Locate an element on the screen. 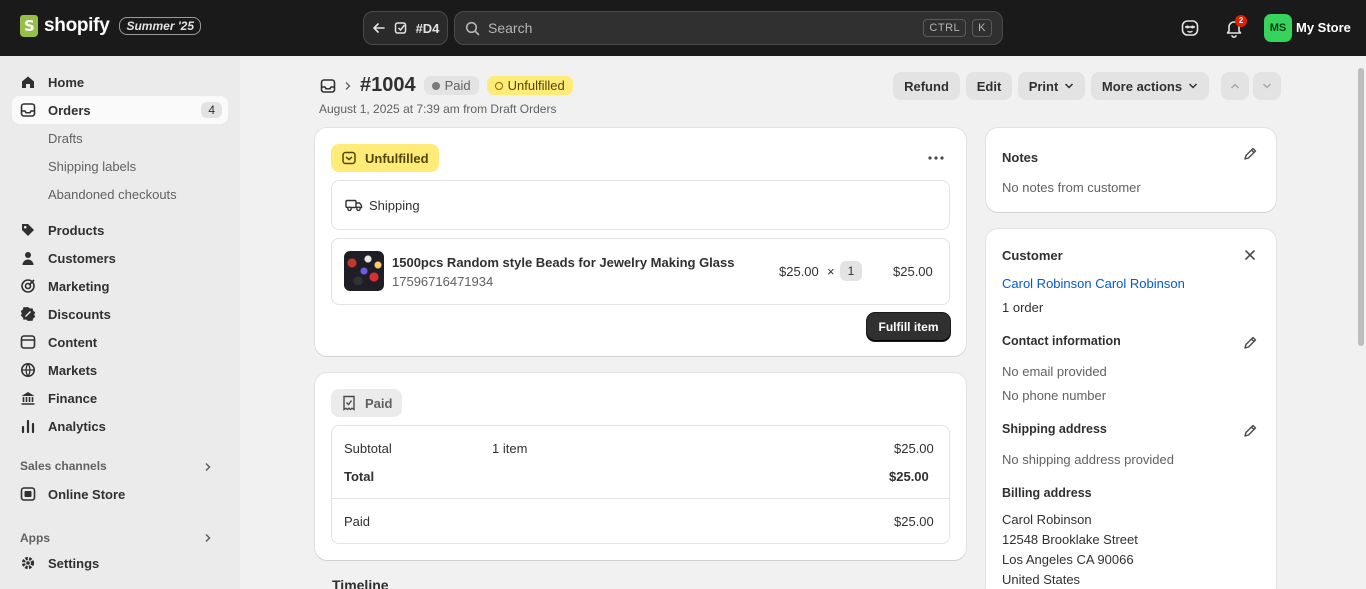 This screenshot has width=1366, height=589. orders-count-badge: 4 is located at coordinates (211, 110).